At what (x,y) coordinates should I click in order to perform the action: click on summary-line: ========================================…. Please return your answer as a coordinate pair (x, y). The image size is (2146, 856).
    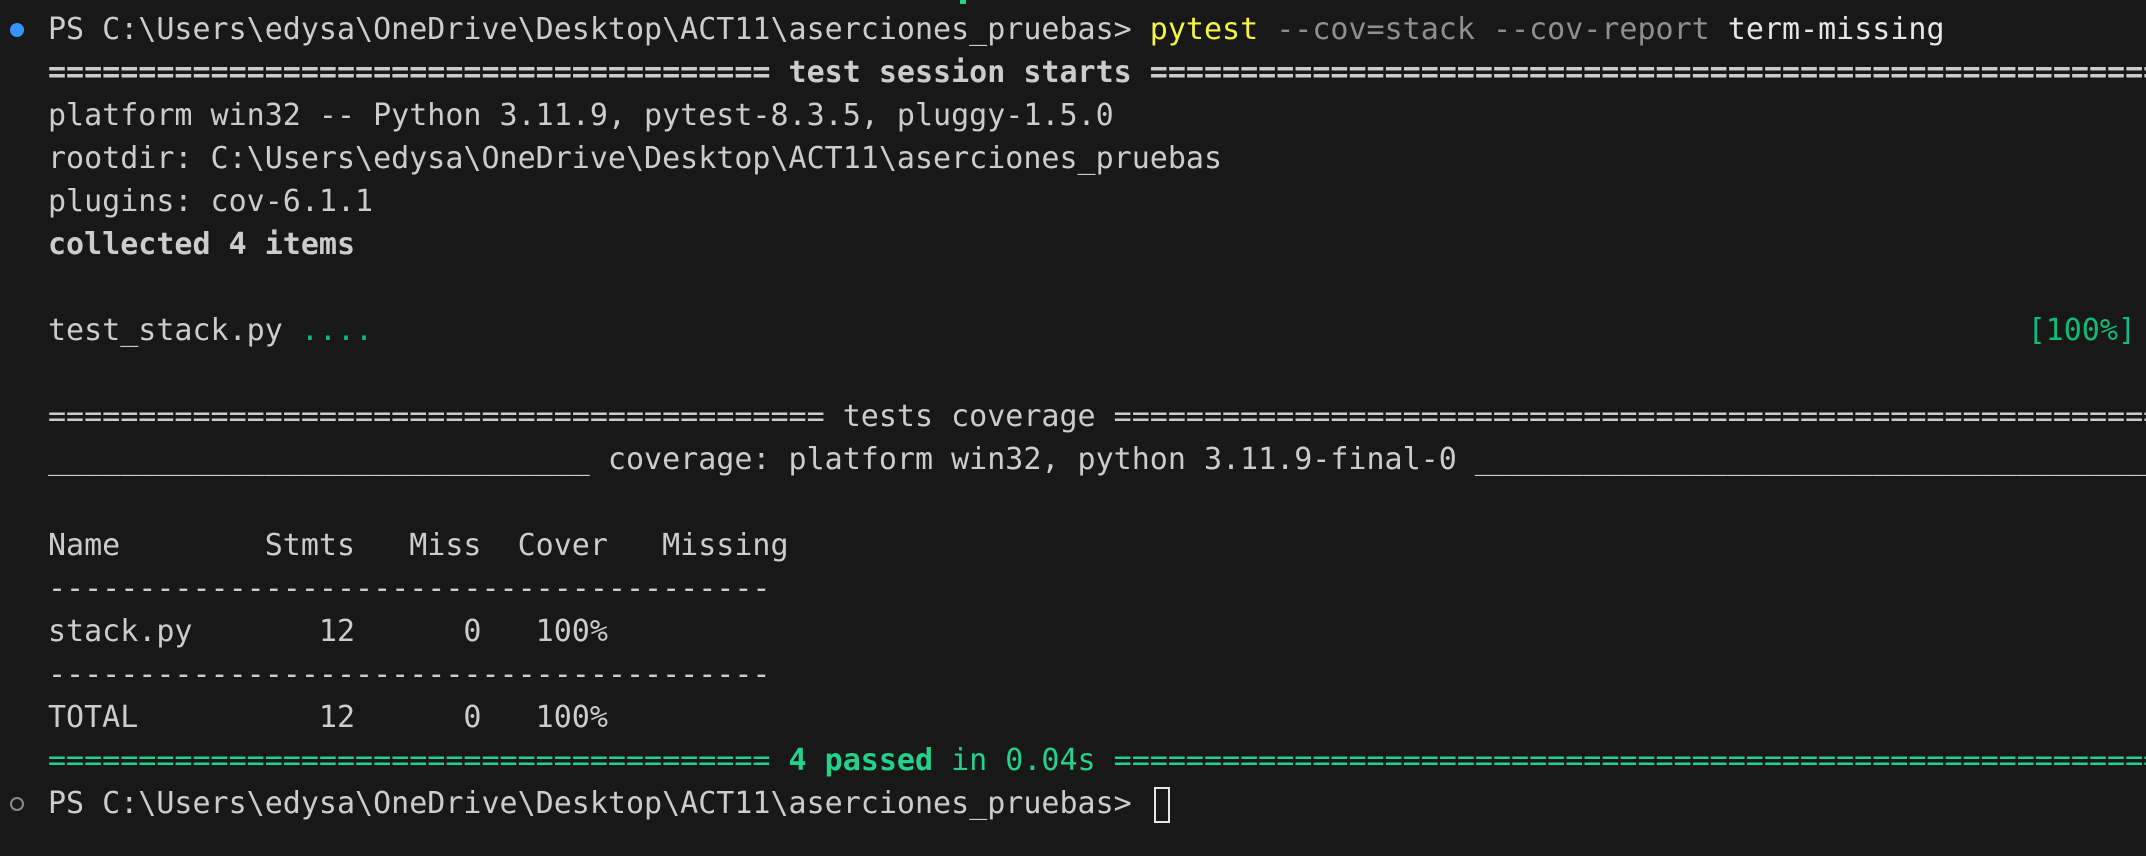
    Looking at the image, I should click on (1097, 760).